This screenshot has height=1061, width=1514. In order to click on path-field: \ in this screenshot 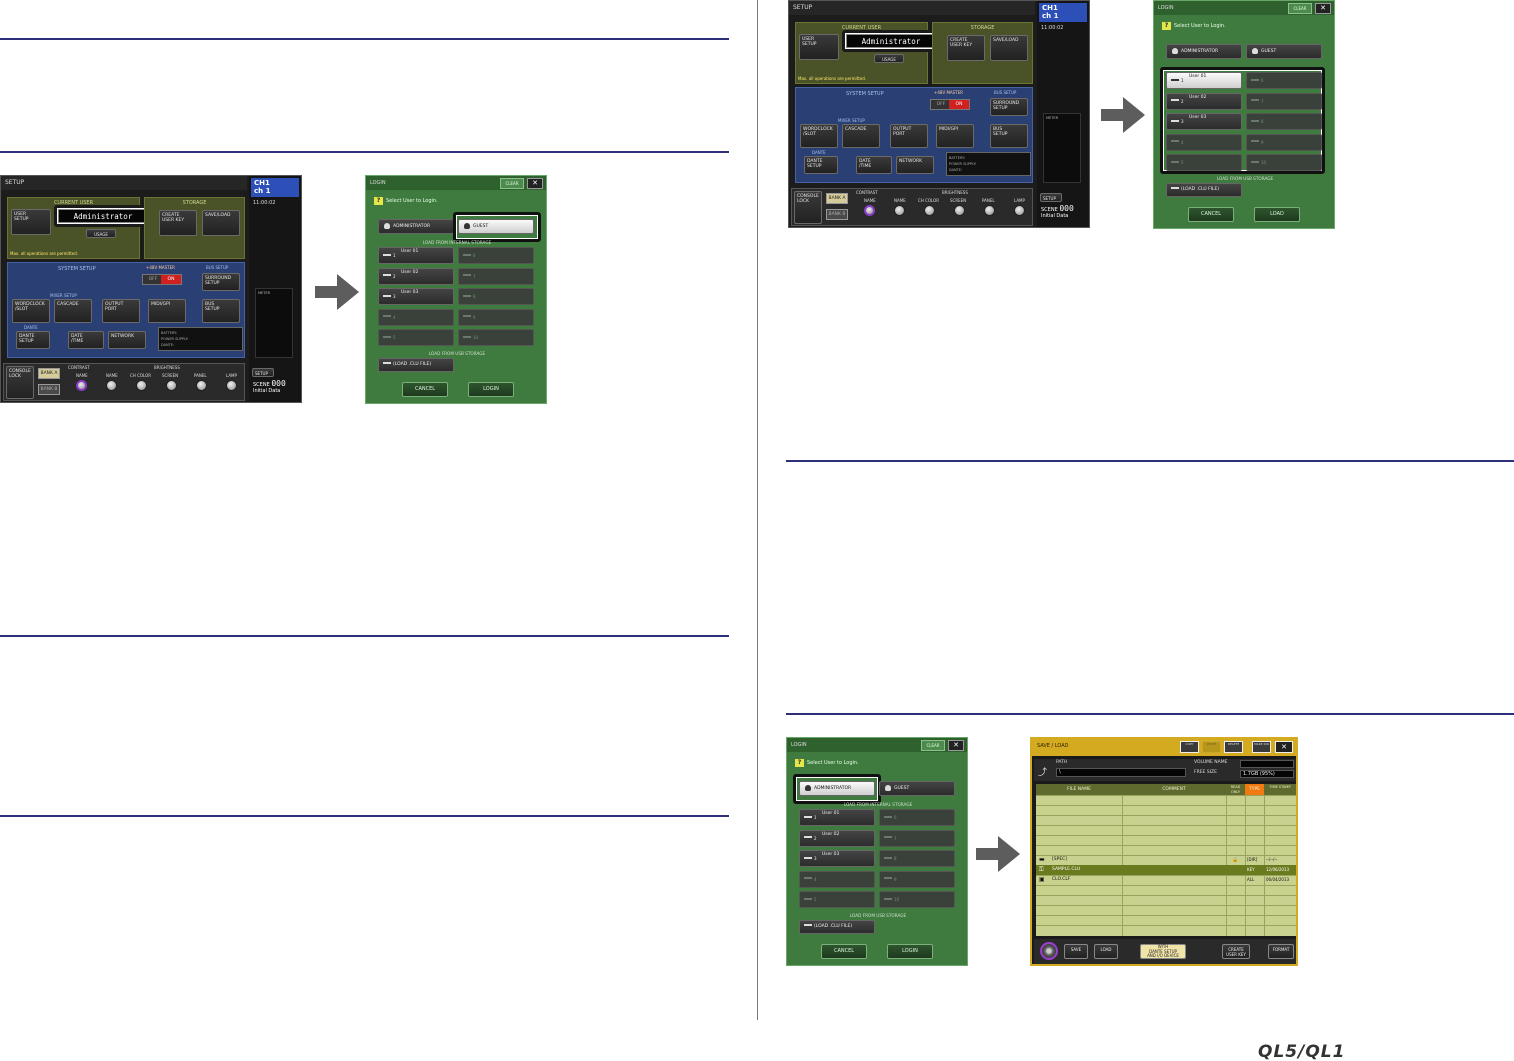, I will do `click(1121, 772)`.